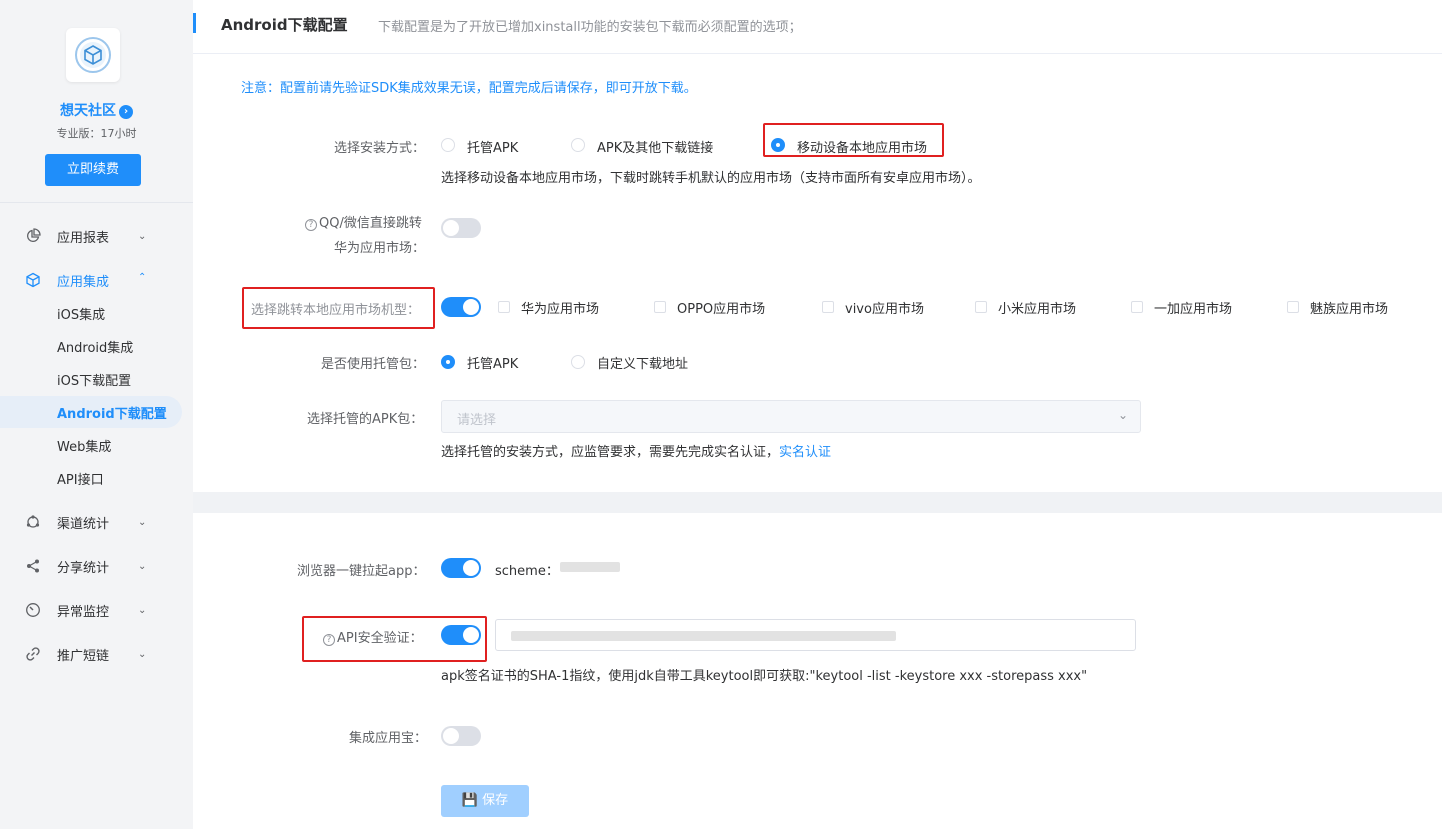  Describe the element at coordinates (495, 800) in the screenshot. I see `save-label: 保存` at that location.